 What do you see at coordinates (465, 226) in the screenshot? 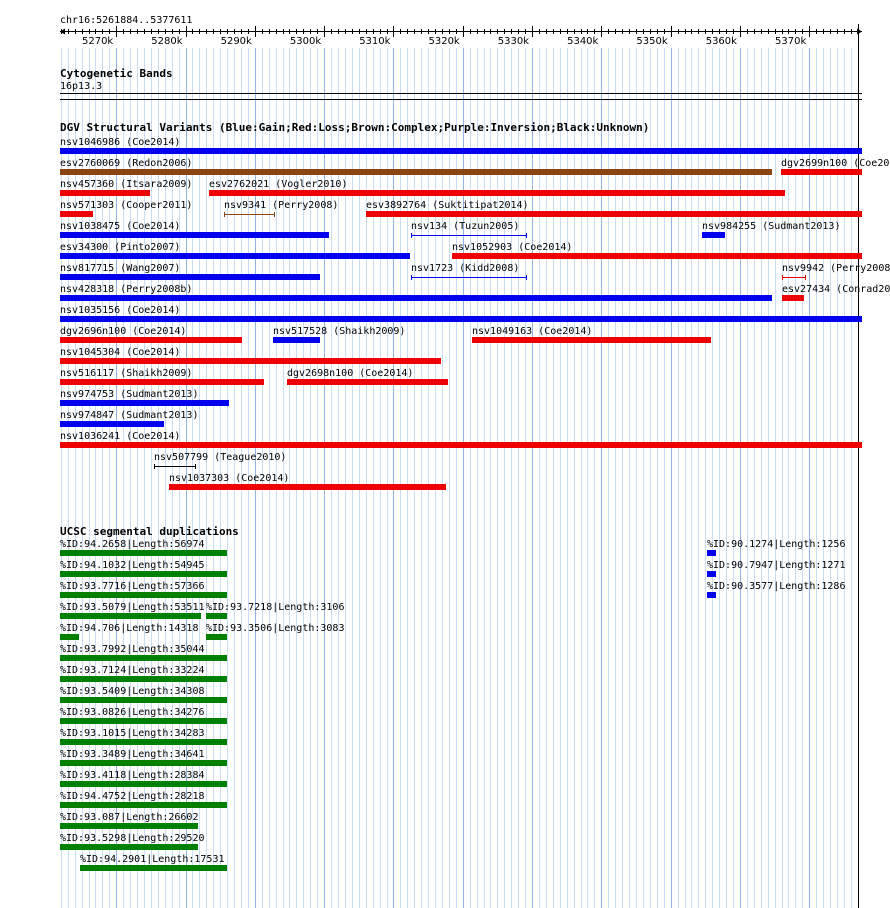
I see `dgv-feature-label: nsv134 (Tuzun2005)` at bounding box center [465, 226].